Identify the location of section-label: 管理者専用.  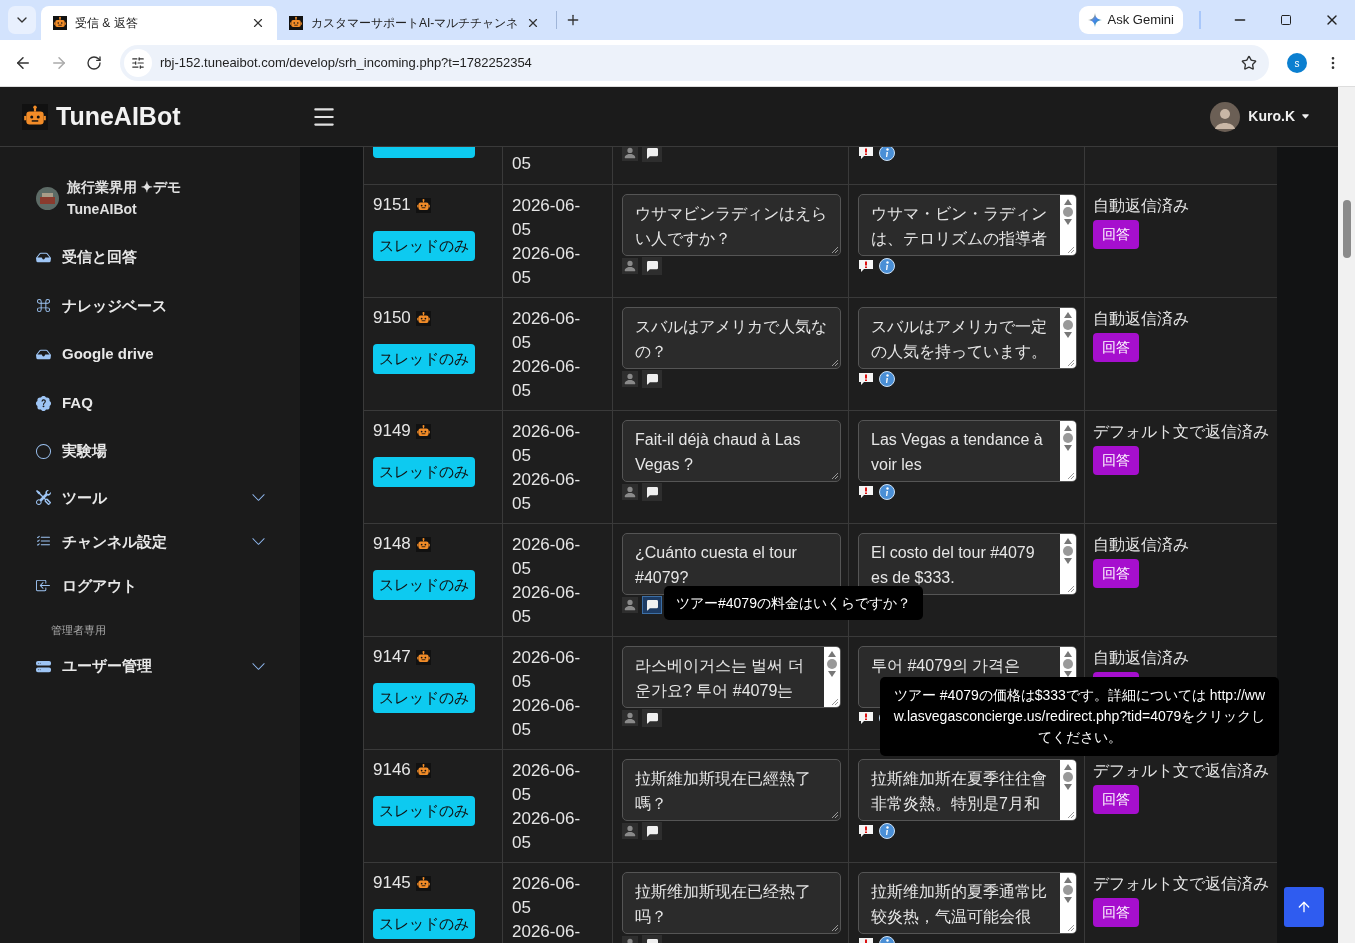
(78, 630).